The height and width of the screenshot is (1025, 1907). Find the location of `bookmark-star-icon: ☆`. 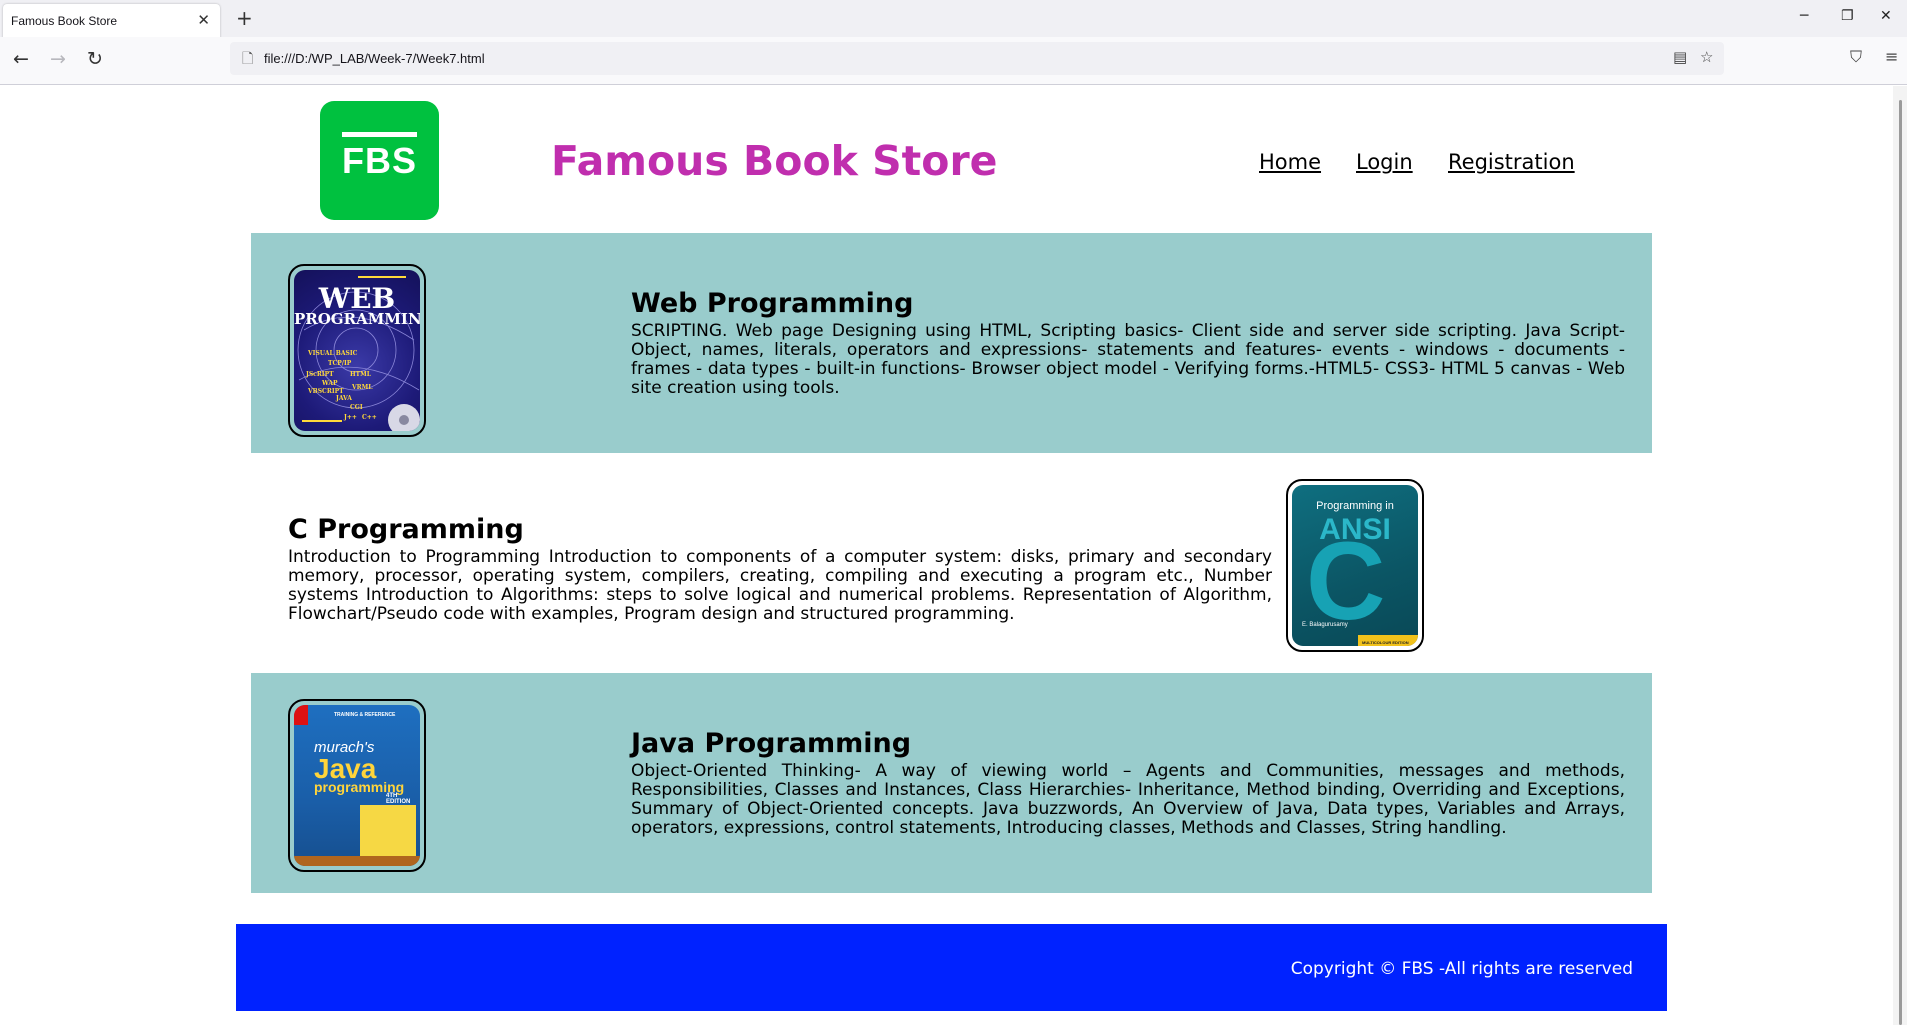

bookmark-star-icon: ☆ is located at coordinates (1706, 57).